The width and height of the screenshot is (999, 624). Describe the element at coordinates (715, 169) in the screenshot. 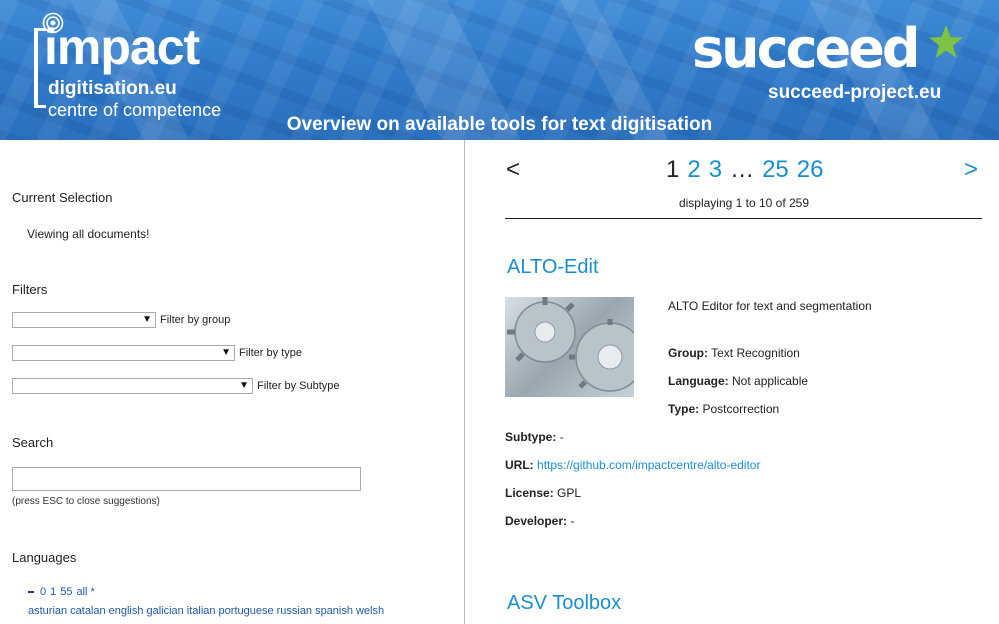

I see `page-link: 3` at that location.